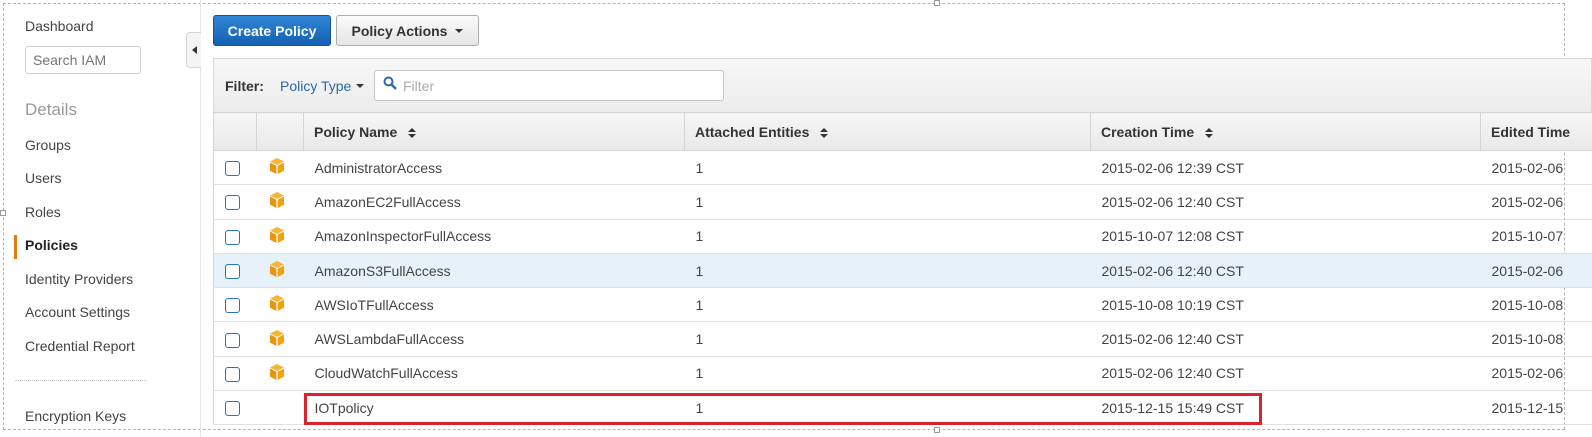 The image size is (1592, 437). Describe the element at coordinates (316, 86) in the screenshot. I see `policy-type-label: Policy Type` at that location.